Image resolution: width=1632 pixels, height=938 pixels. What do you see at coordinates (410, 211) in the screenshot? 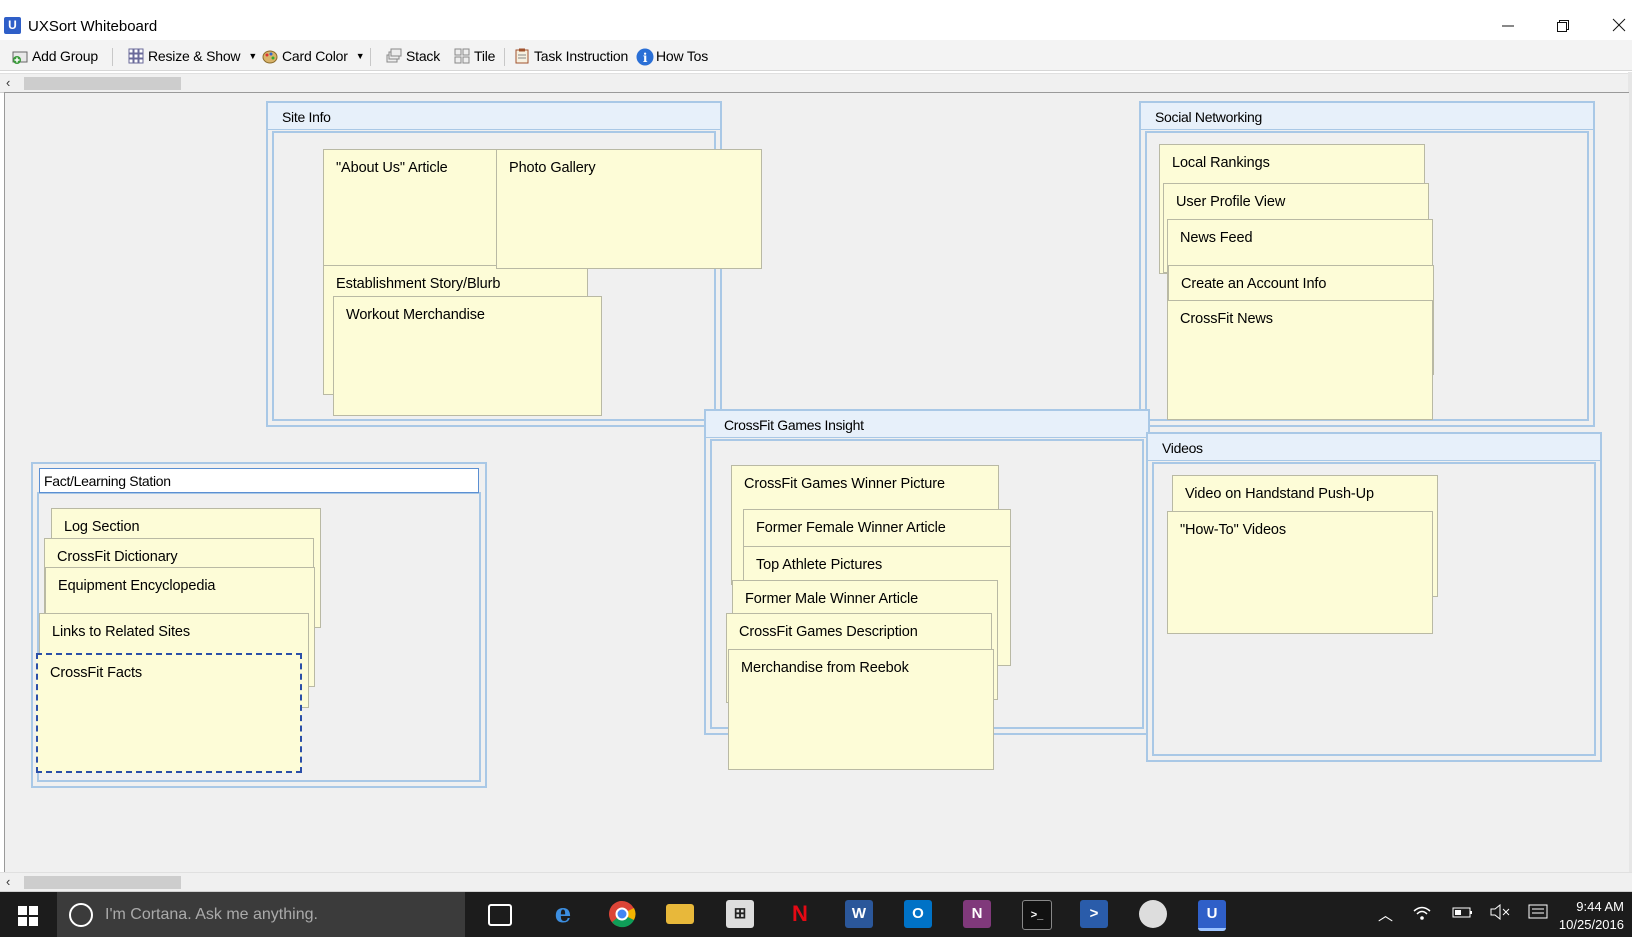
I see `card-about-us-article: "About Us" Article` at bounding box center [410, 211].